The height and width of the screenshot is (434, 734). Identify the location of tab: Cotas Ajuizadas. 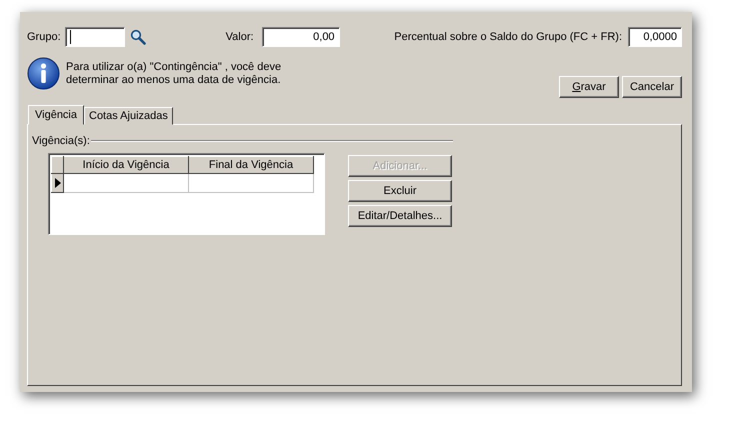
(128, 116).